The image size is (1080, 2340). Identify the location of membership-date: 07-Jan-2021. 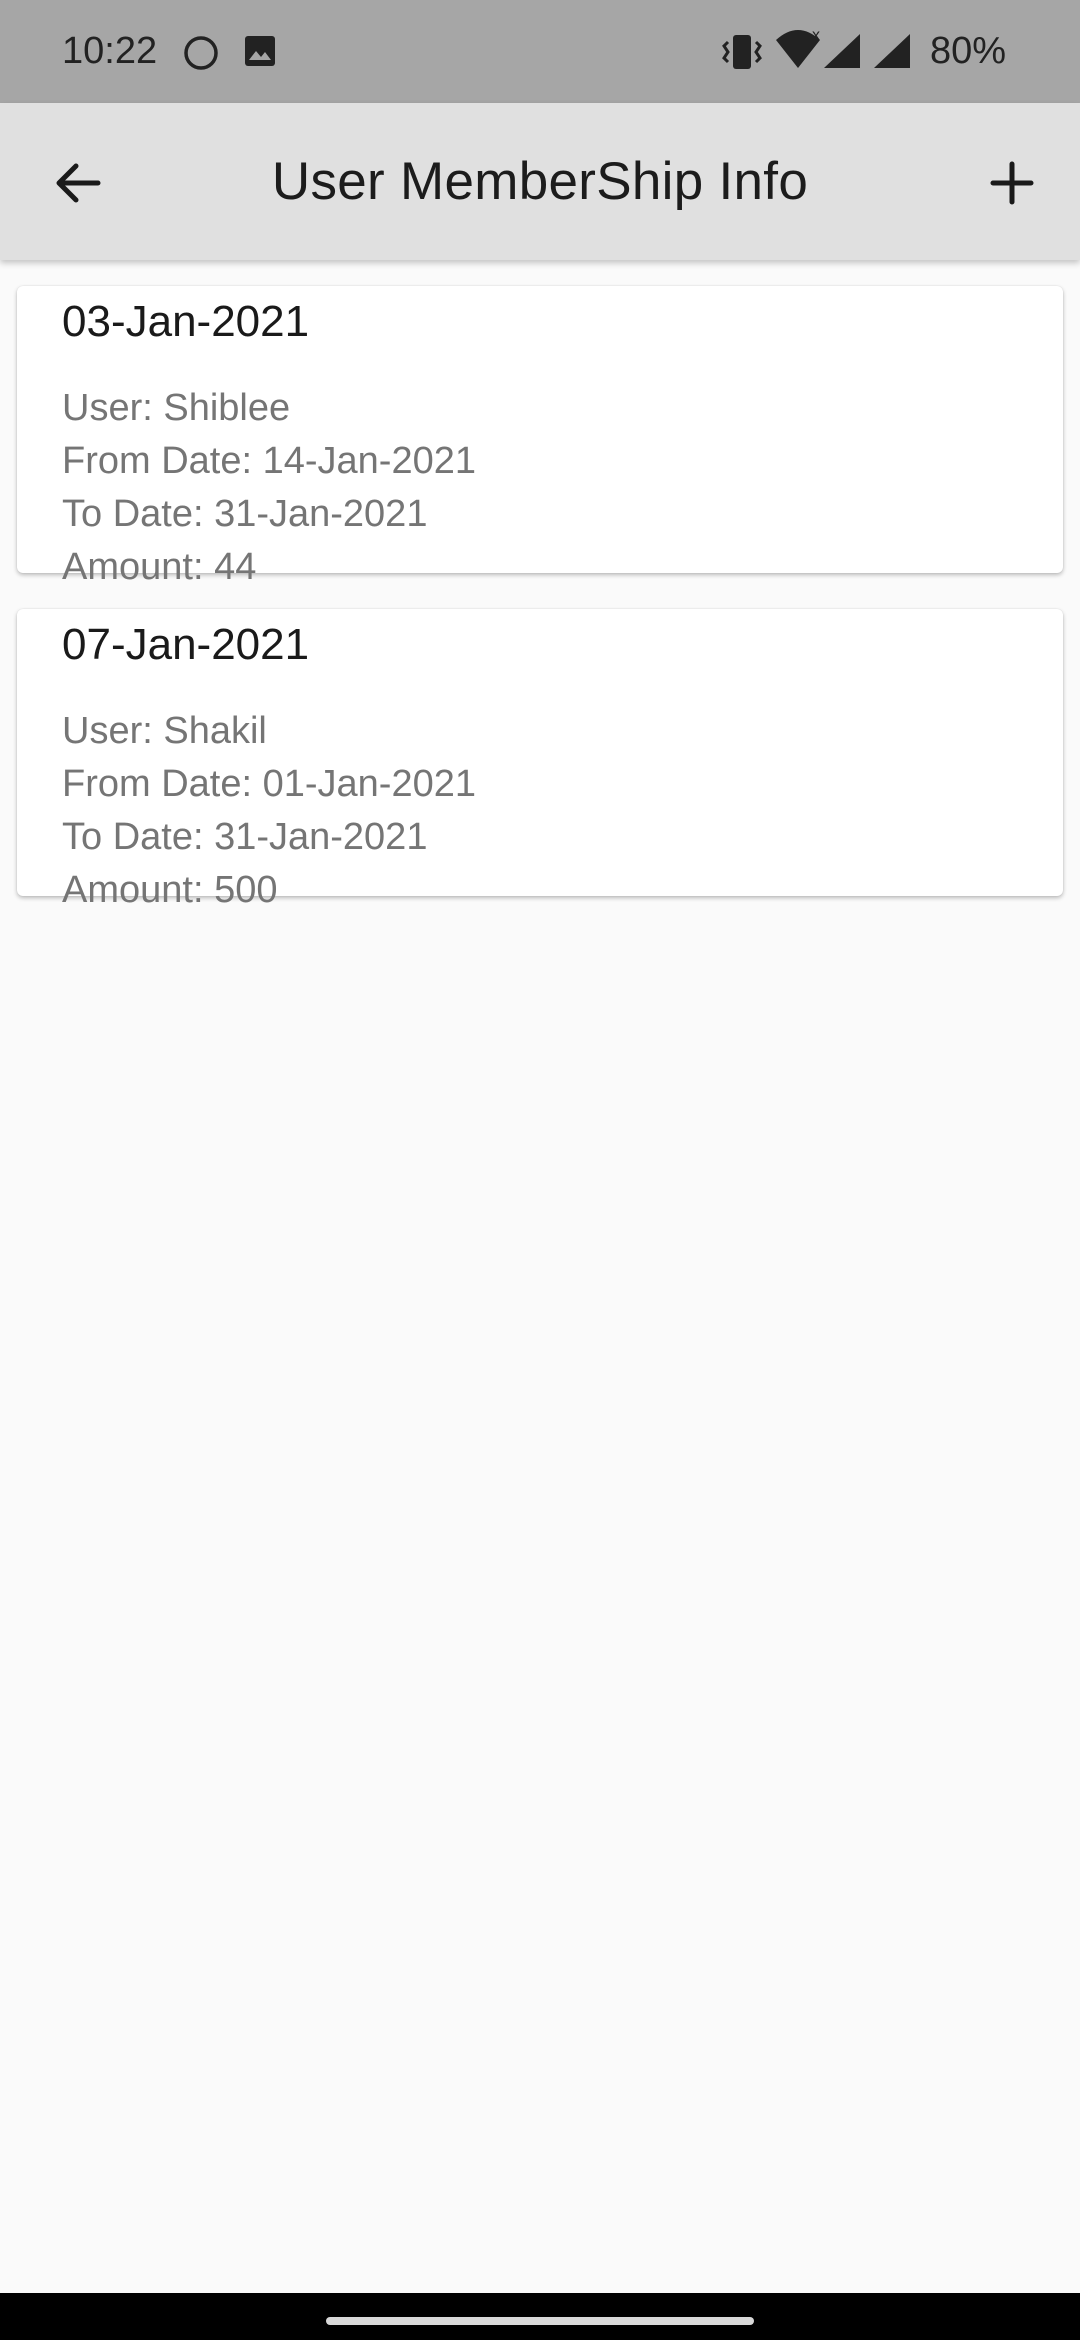
(186, 644).